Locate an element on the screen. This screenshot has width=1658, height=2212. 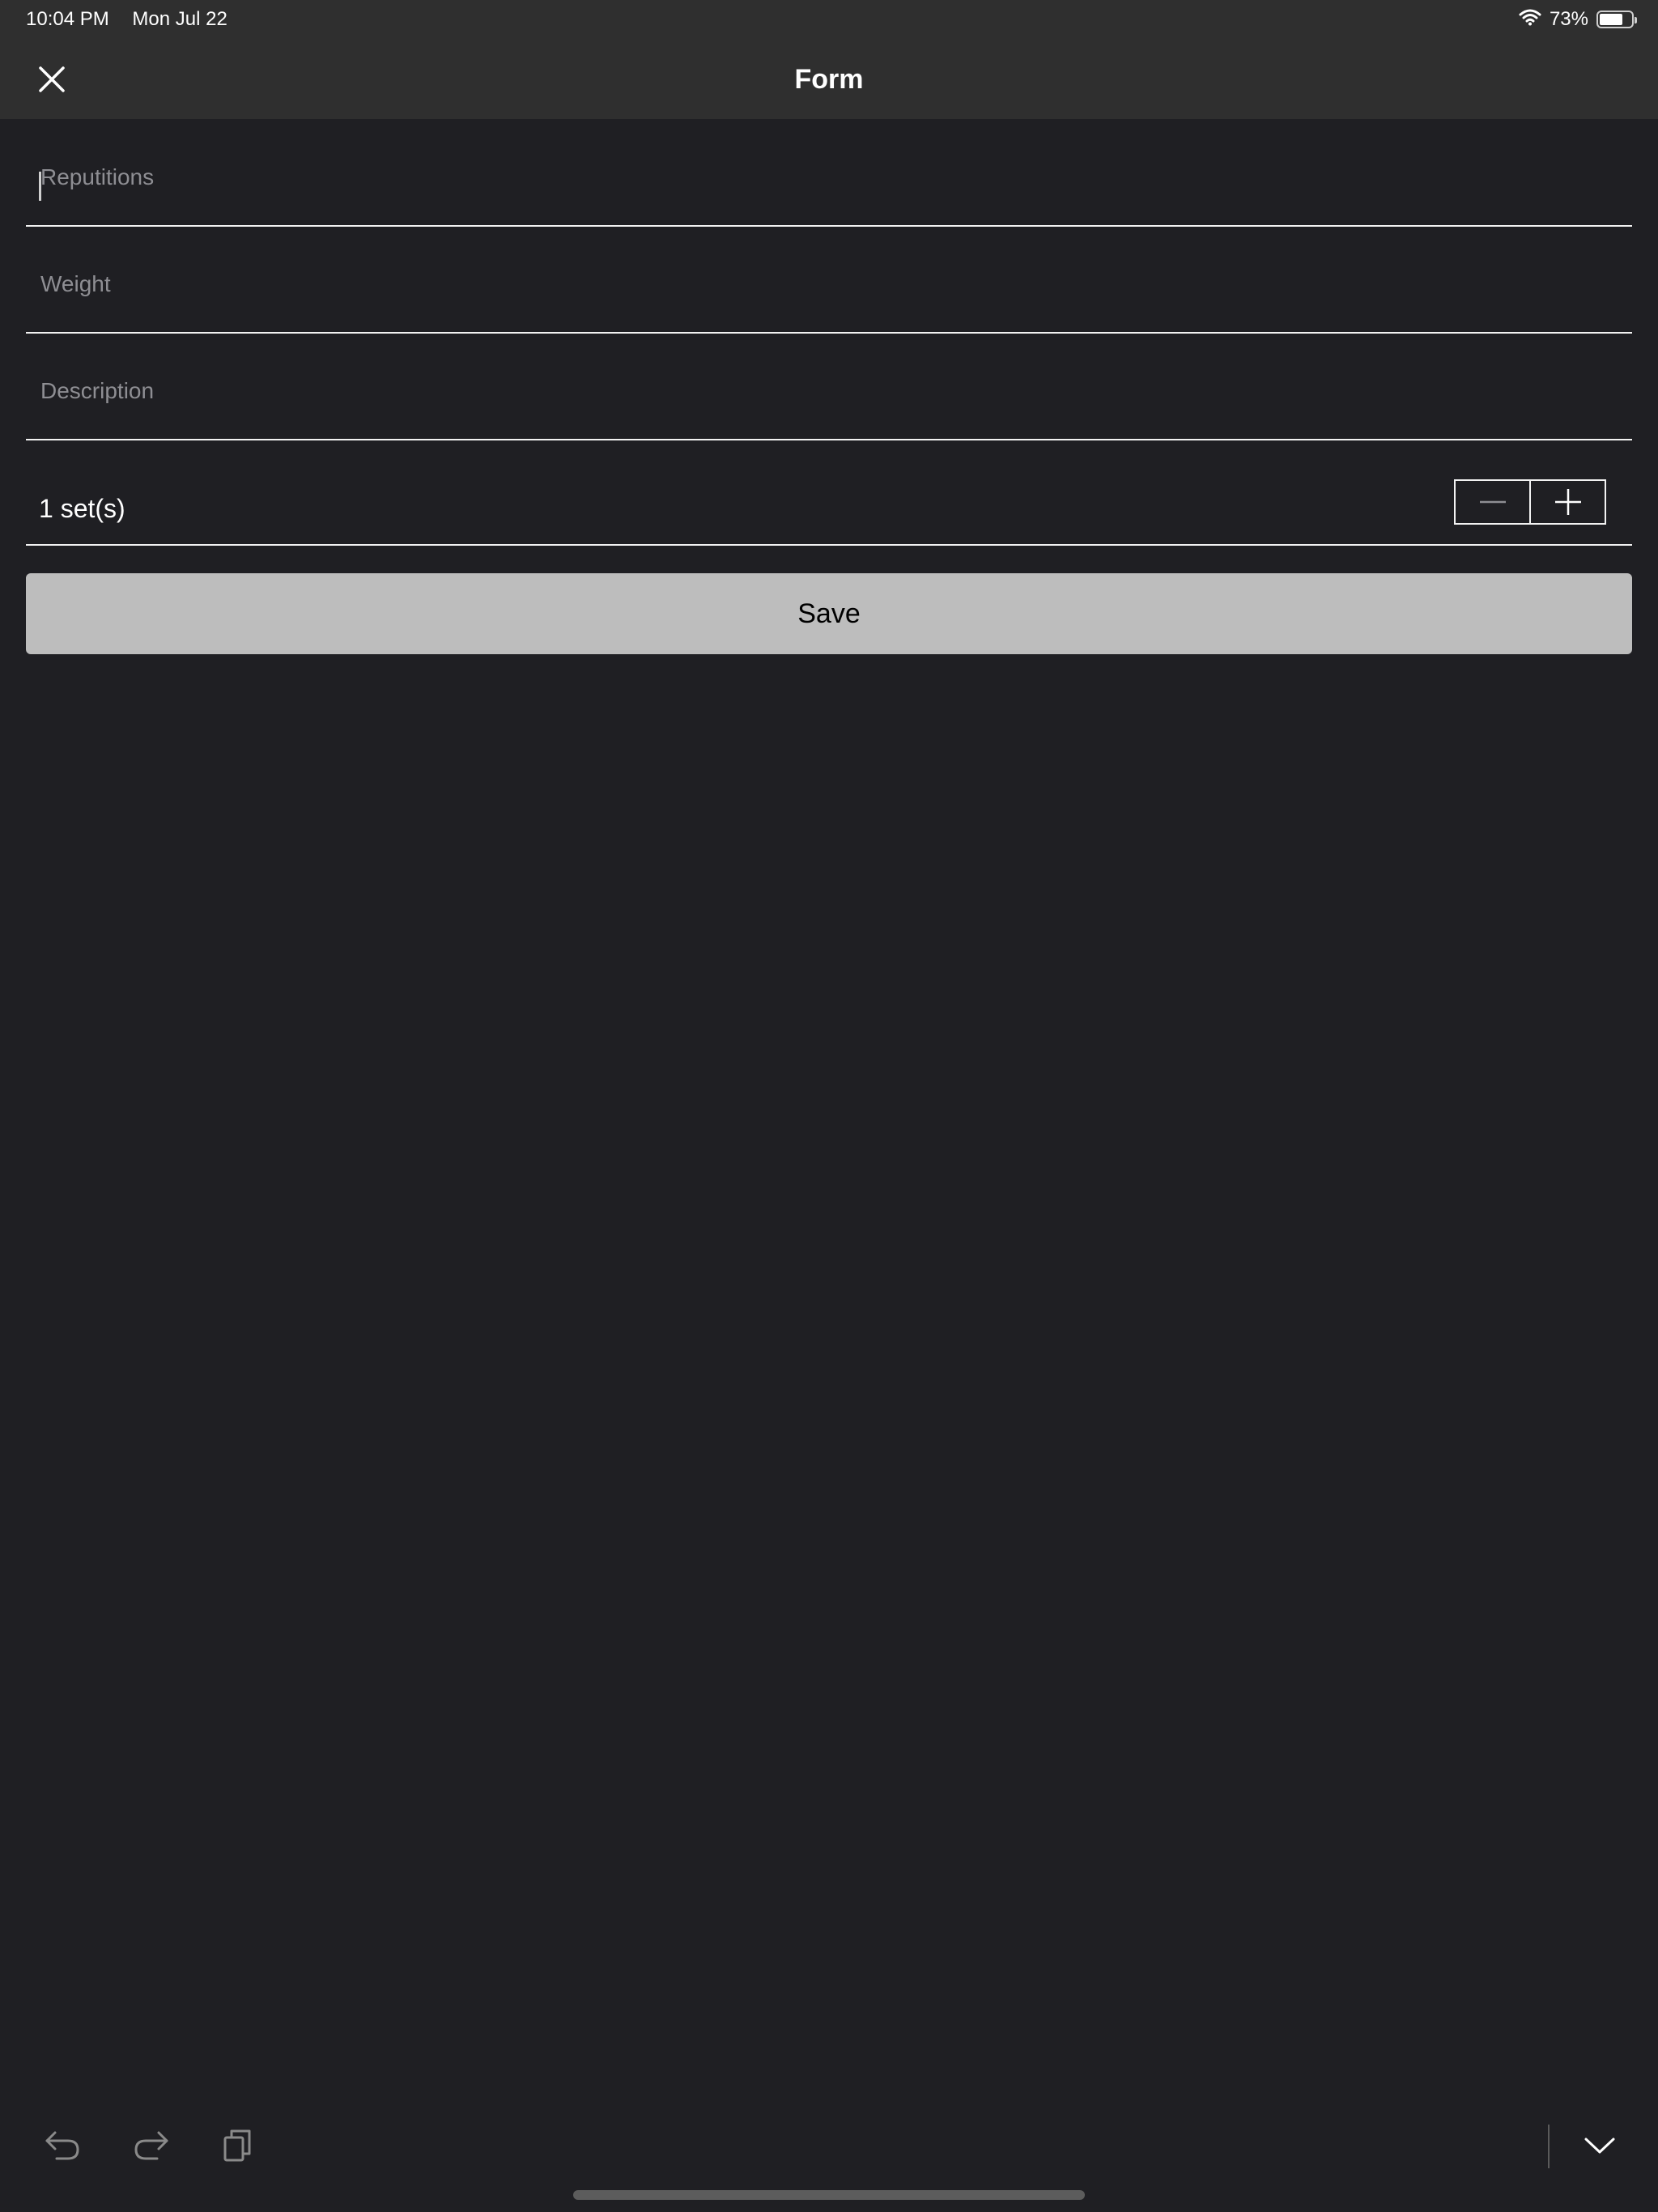
sets-stepper is located at coordinates (1530, 502).